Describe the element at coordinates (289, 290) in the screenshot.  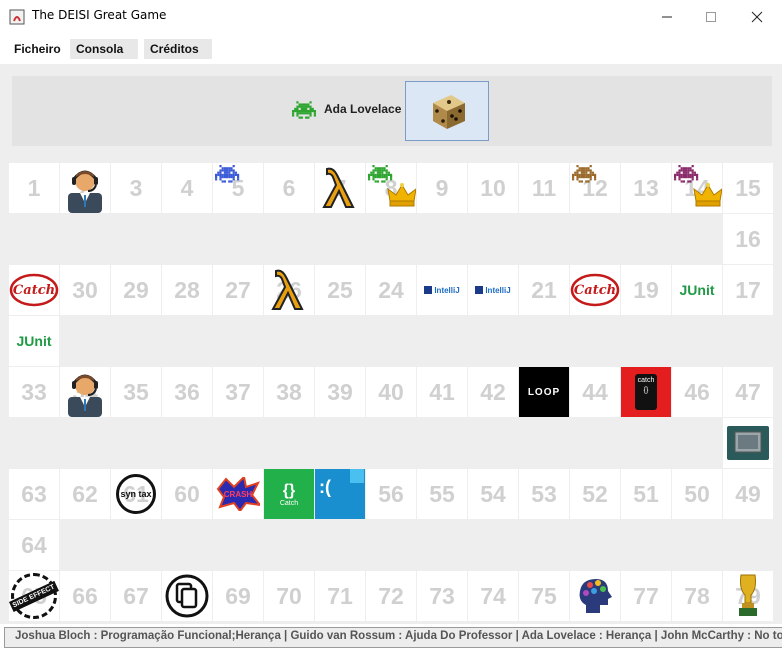
I see `board-cell-26: 26` at that location.